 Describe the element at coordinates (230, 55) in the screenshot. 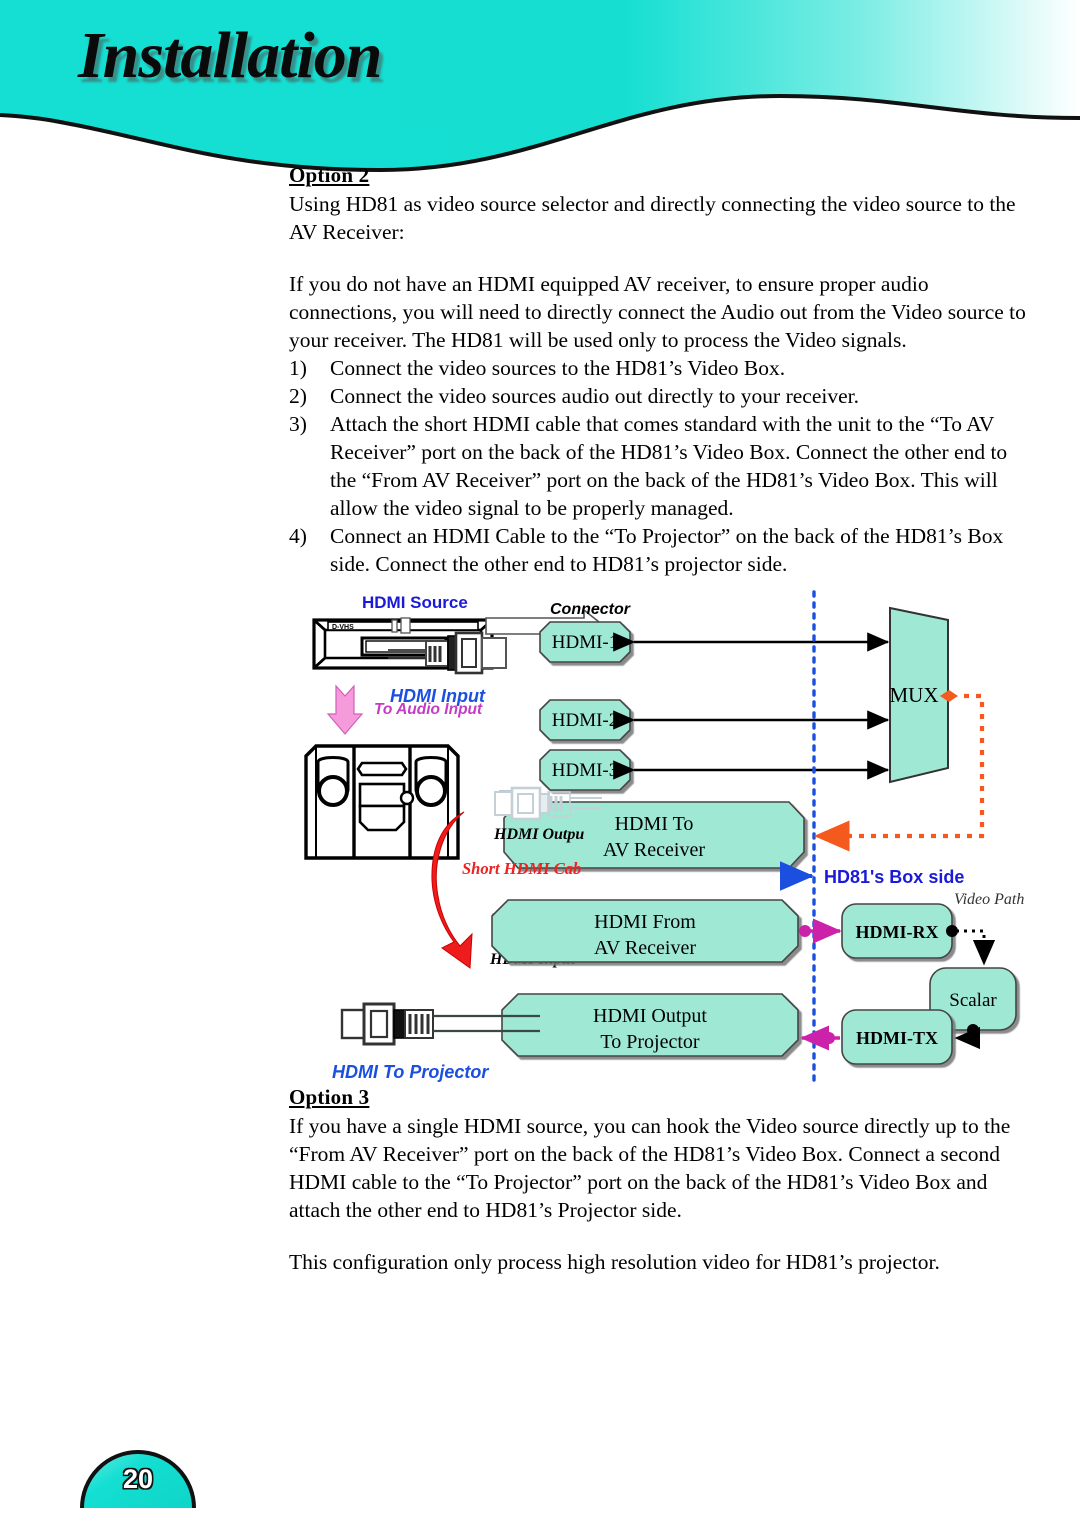

I see `page-title: Installation` at that location.